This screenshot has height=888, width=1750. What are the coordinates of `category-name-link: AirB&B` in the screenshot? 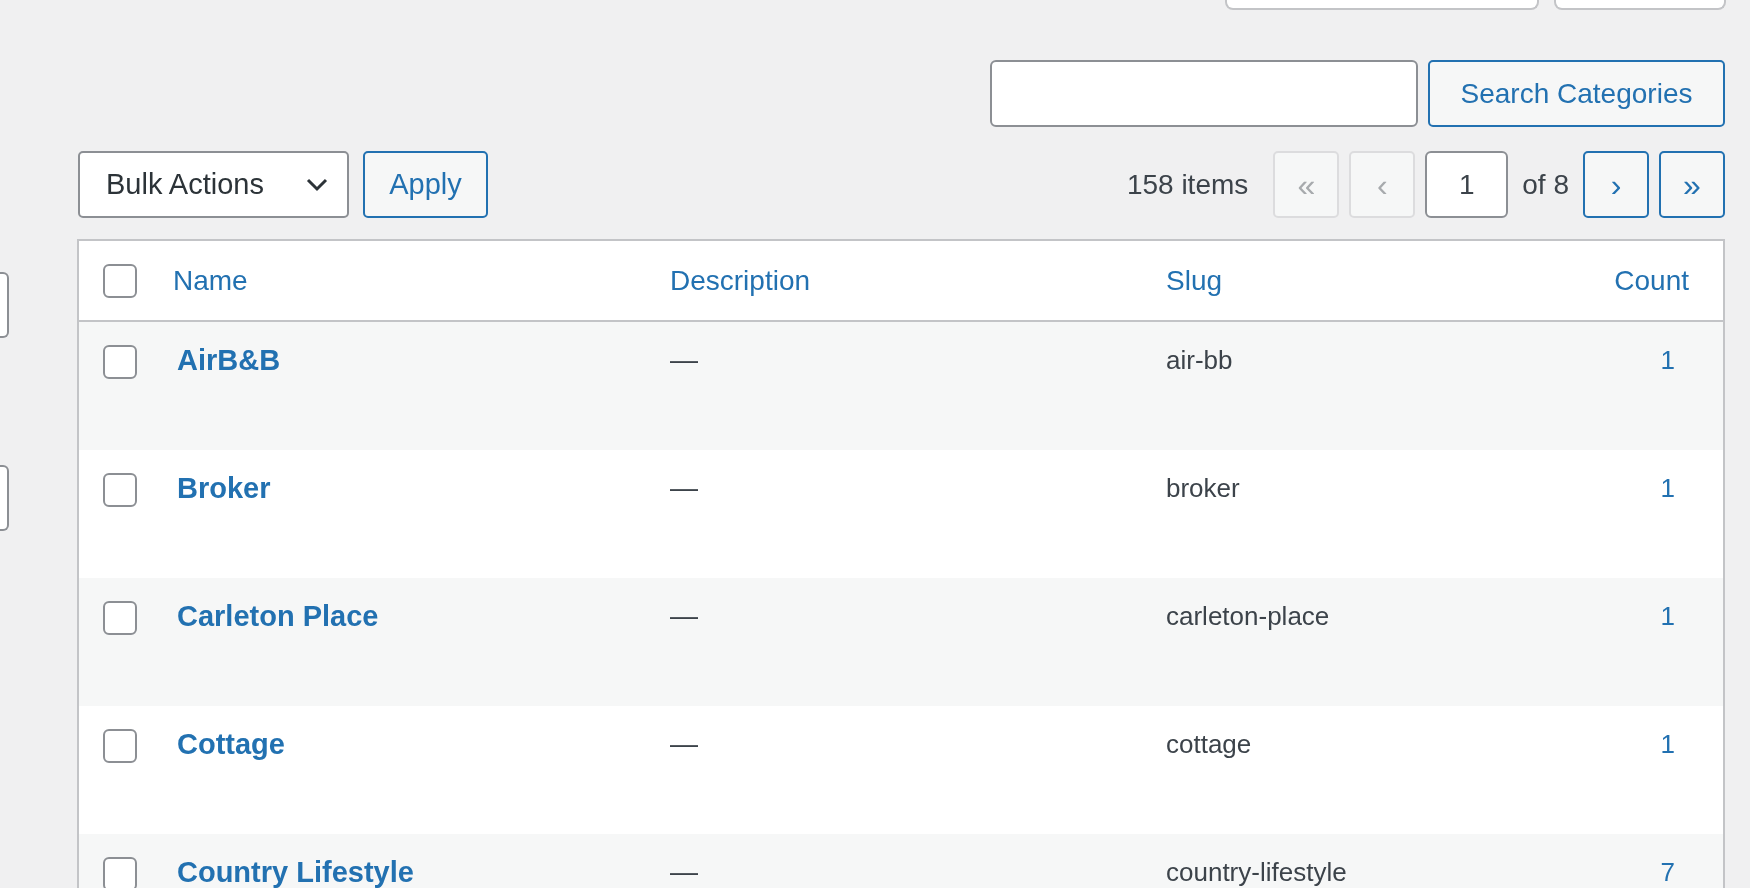 It's located at (229, 360).